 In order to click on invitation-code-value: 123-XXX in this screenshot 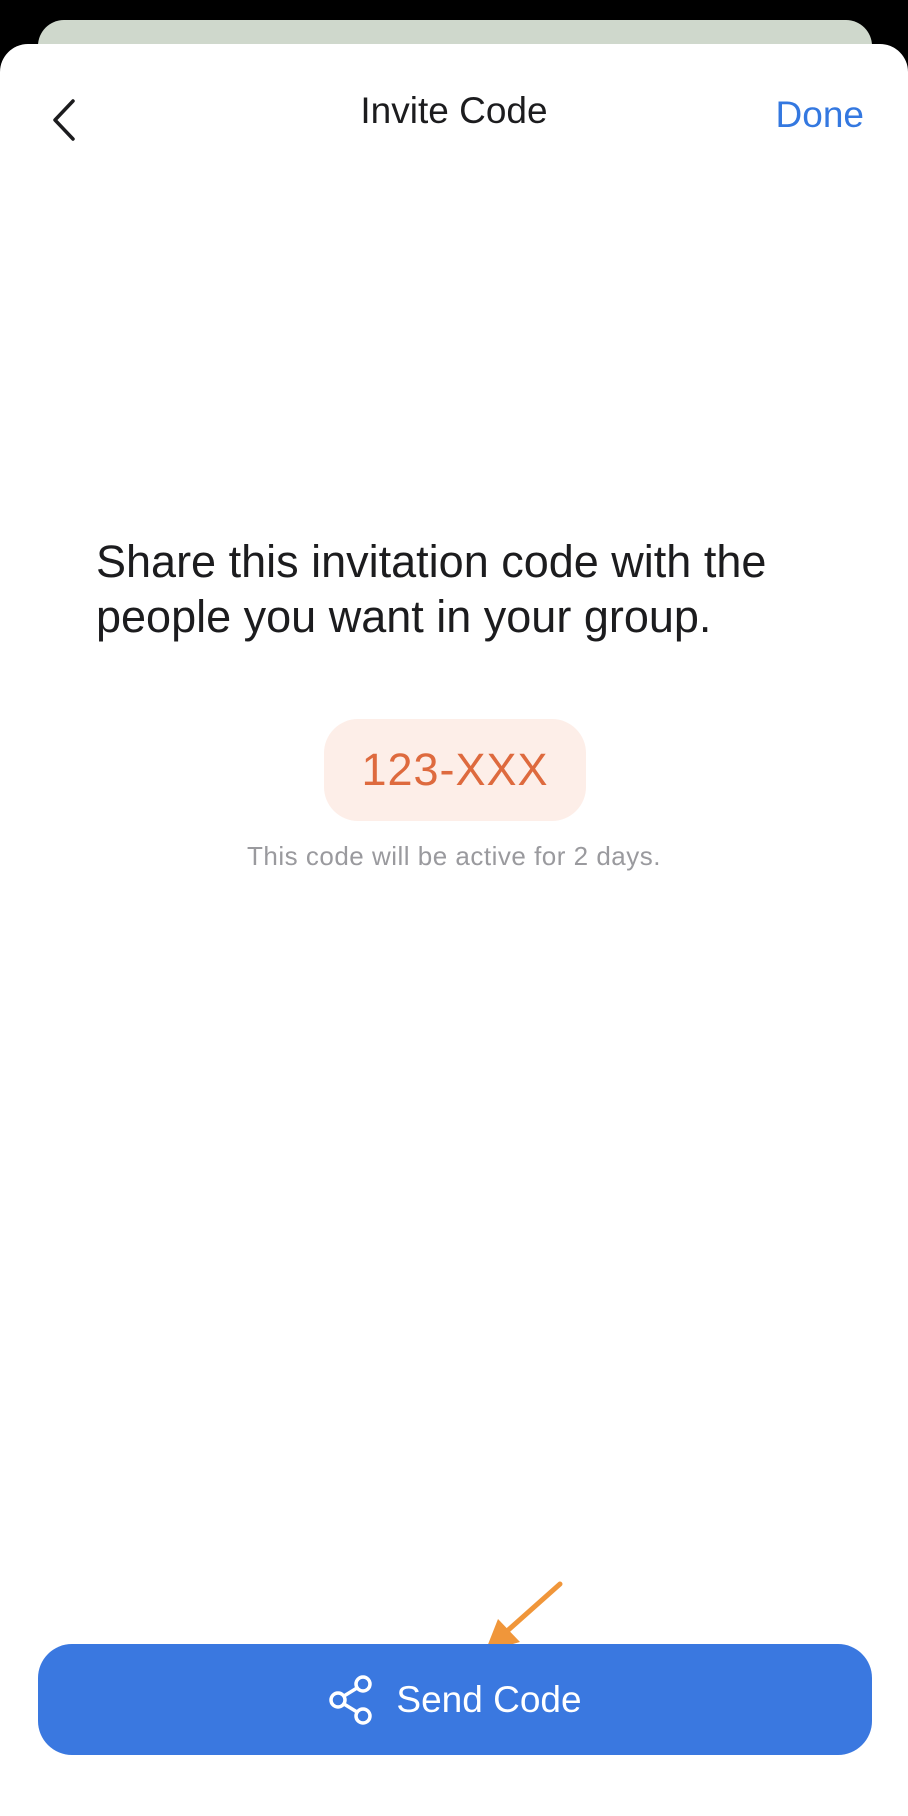, I will do `click(455, 769)`.